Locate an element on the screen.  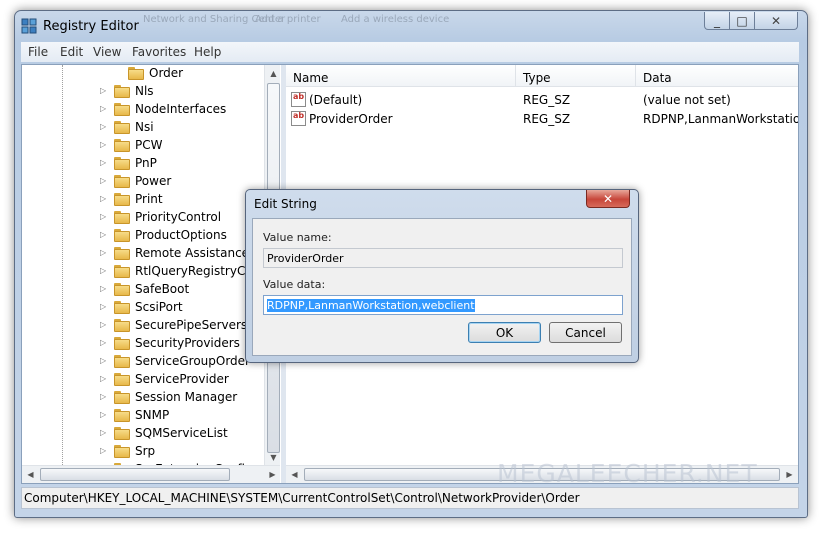
tree-item: ▷ SecurePipeServers is located at coordinates (142, 326).